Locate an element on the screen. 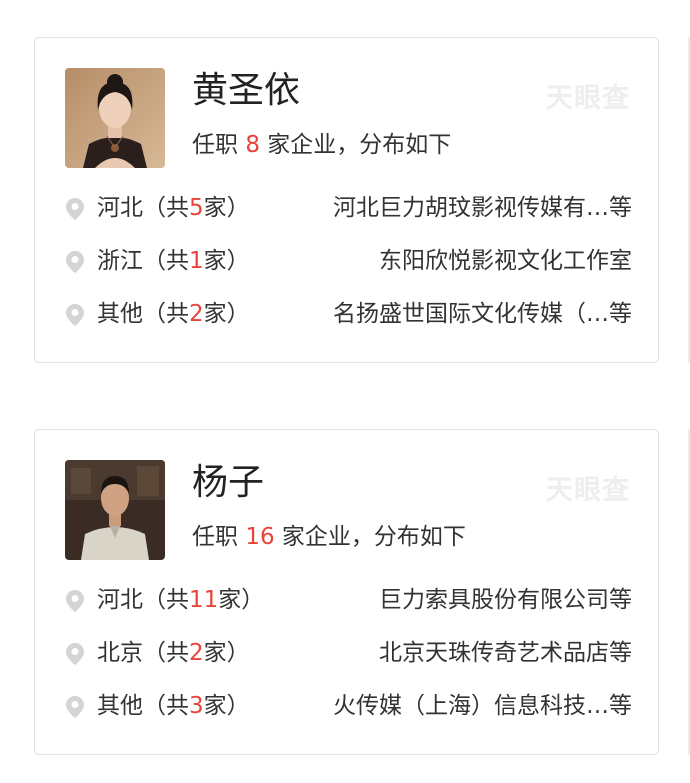 The height and width of the screenshot is (783, 690). region-label: 其他（共2家） is located at coordinates (173, 314).